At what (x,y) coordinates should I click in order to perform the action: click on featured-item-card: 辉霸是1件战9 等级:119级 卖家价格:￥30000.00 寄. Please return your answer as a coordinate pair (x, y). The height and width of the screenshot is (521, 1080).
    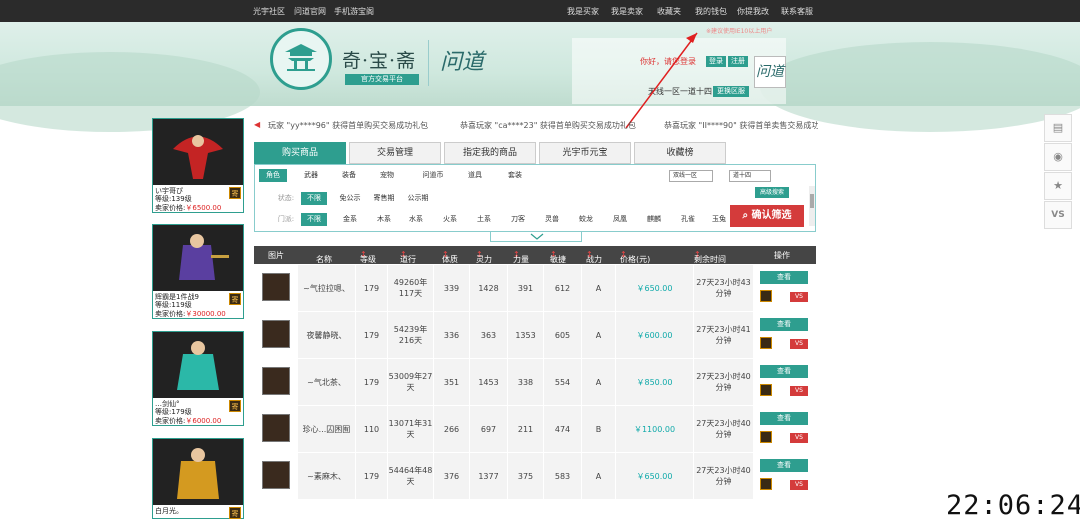
    Looking at the image, I should click on (198, 271).